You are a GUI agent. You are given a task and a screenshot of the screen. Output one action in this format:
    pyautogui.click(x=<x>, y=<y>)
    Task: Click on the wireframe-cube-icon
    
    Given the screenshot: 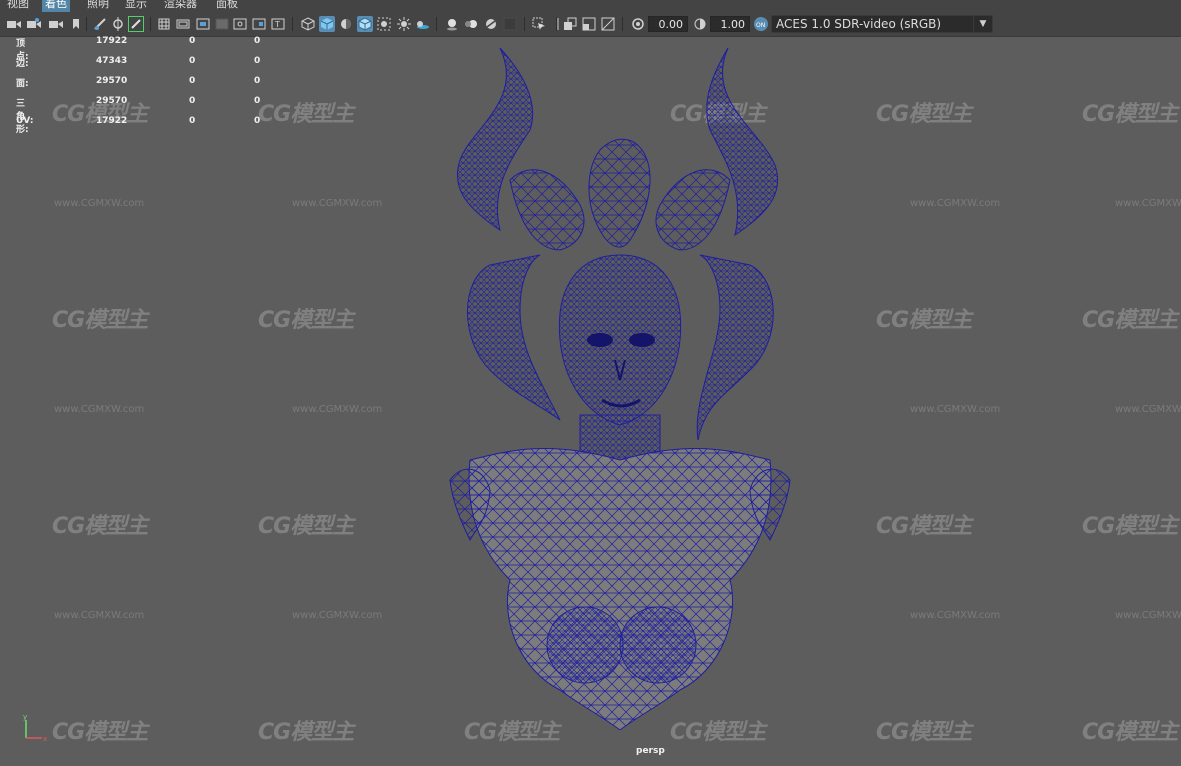 What is the action you would take?
    pyautogui.click(x=308, y=24)
    